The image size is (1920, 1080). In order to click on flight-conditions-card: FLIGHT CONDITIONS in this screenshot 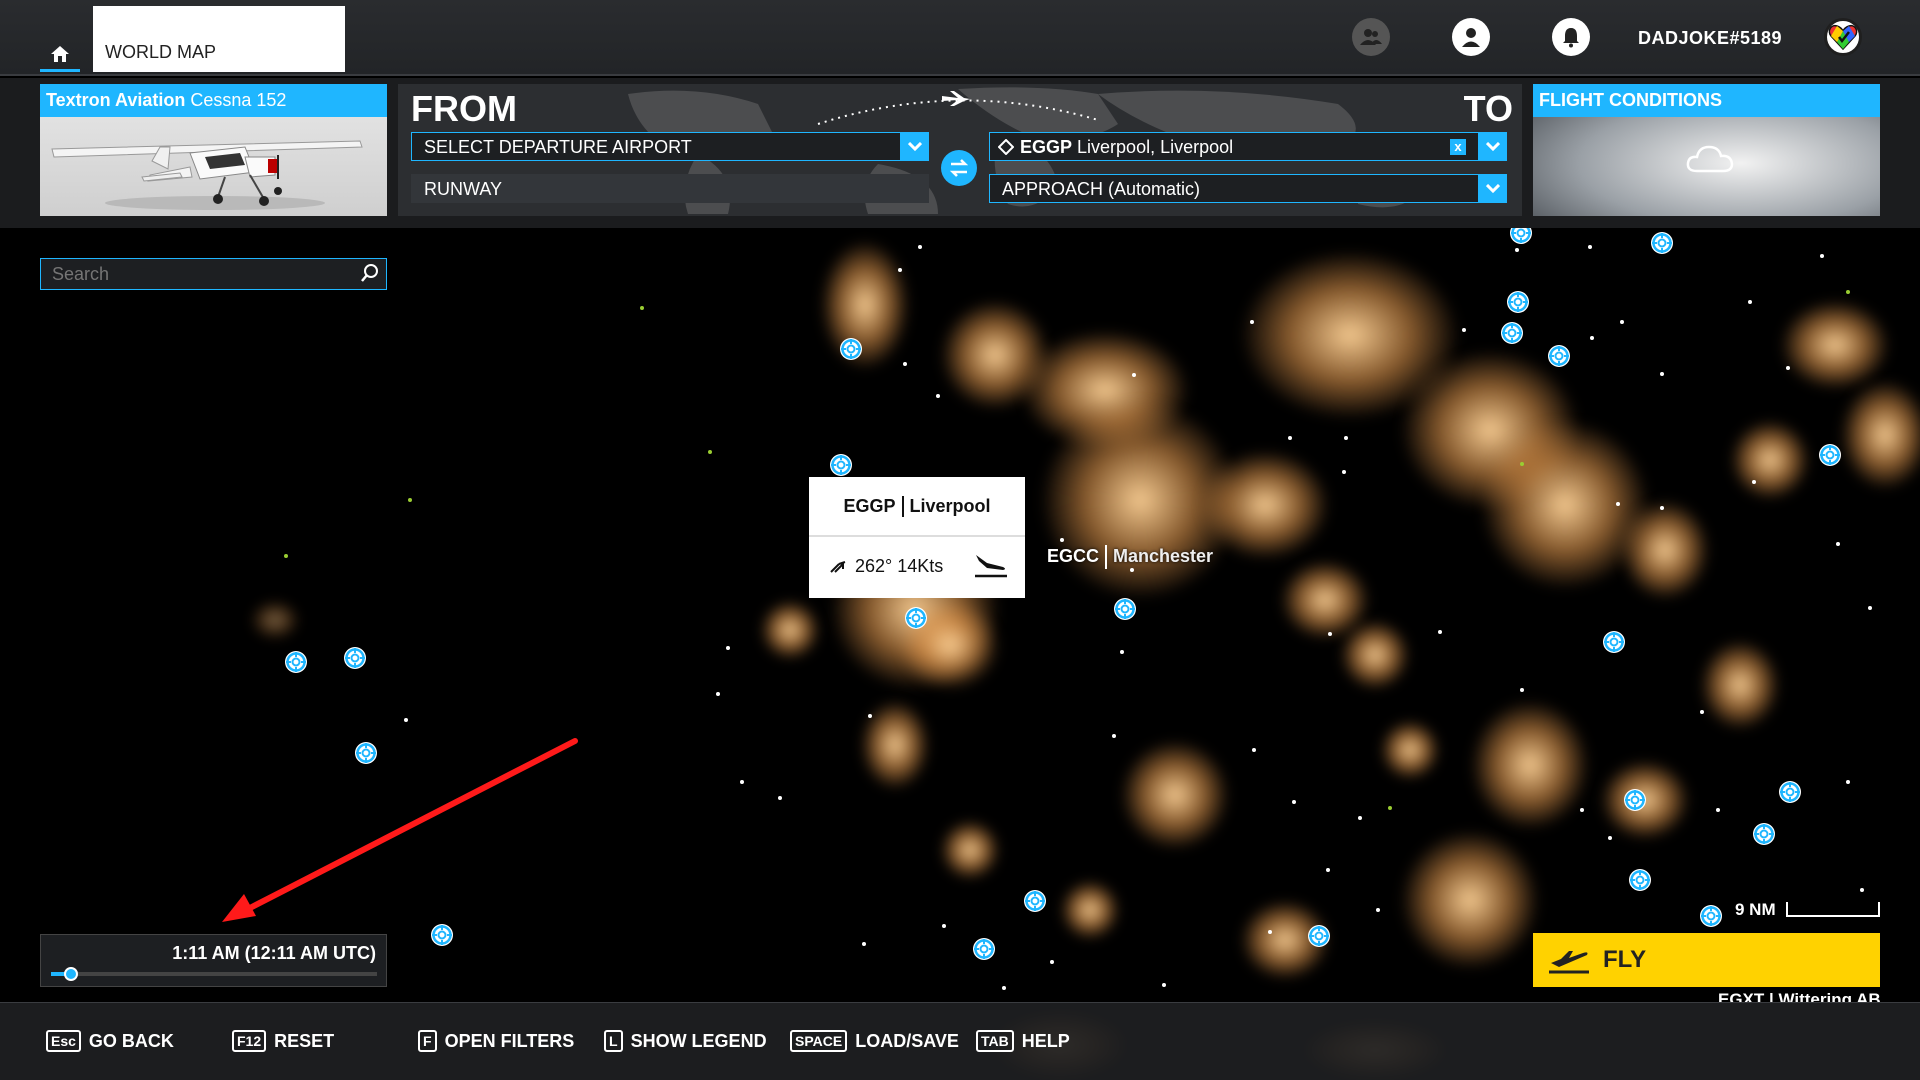, I will do `click(1706, 150)`.